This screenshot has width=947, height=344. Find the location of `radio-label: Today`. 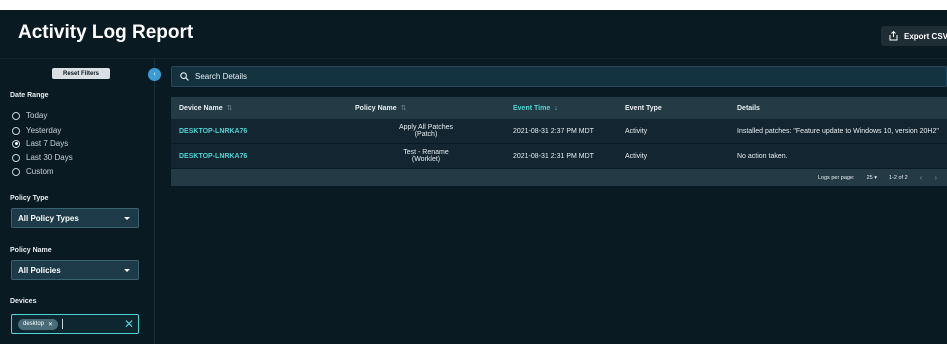

radio-label: Today is located at coordinates (37, 115).